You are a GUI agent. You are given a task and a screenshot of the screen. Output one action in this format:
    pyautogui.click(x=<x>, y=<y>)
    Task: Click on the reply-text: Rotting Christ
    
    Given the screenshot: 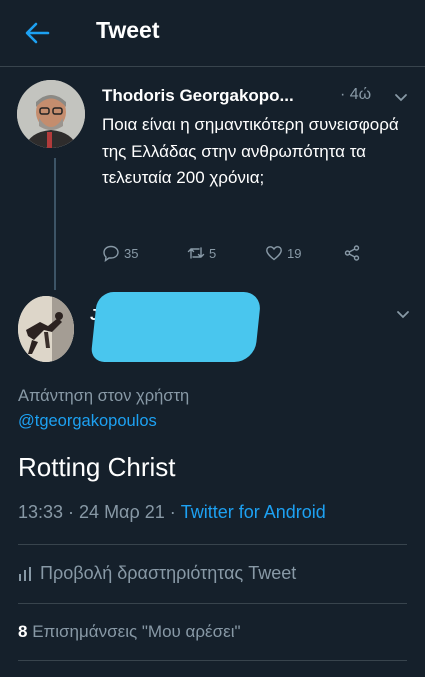 What is the action you would take?
    pyautogui.click(x=97, y=467)
    